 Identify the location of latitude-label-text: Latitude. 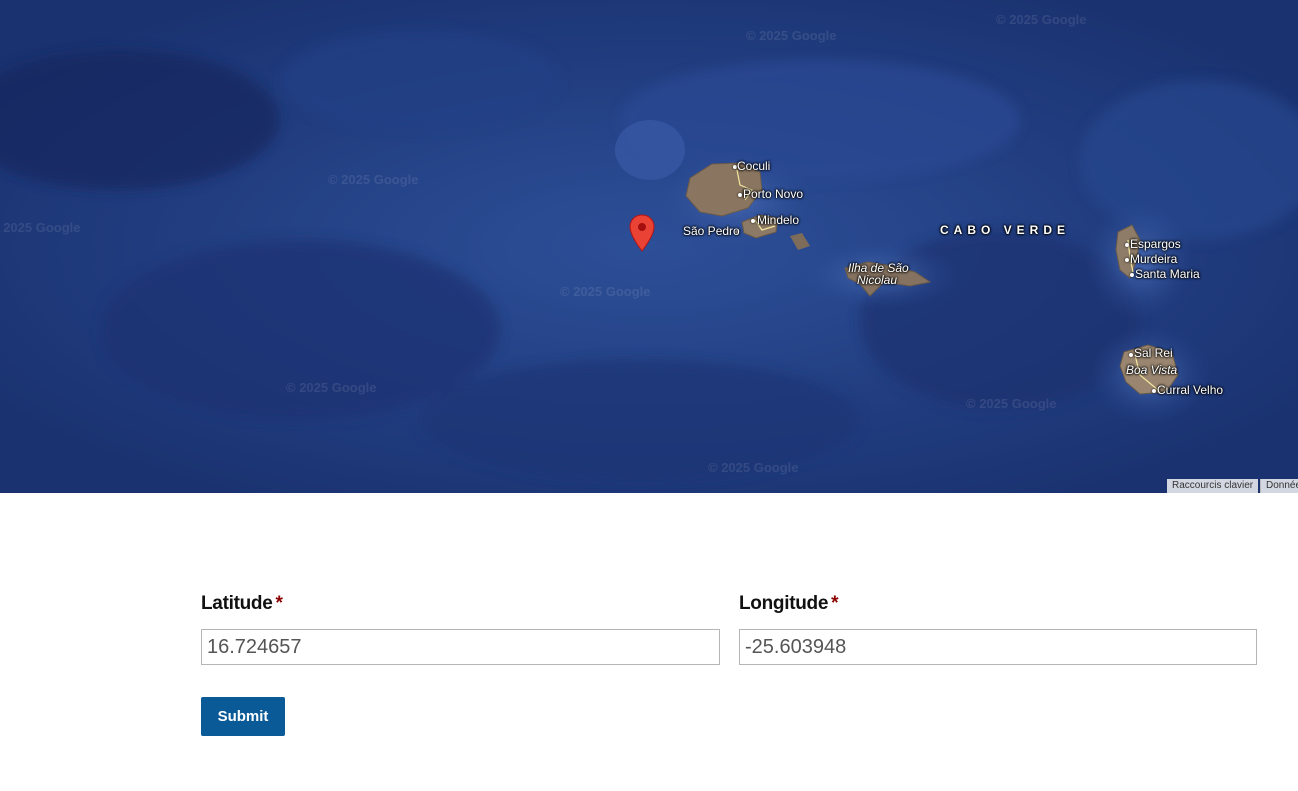
(237, 603).